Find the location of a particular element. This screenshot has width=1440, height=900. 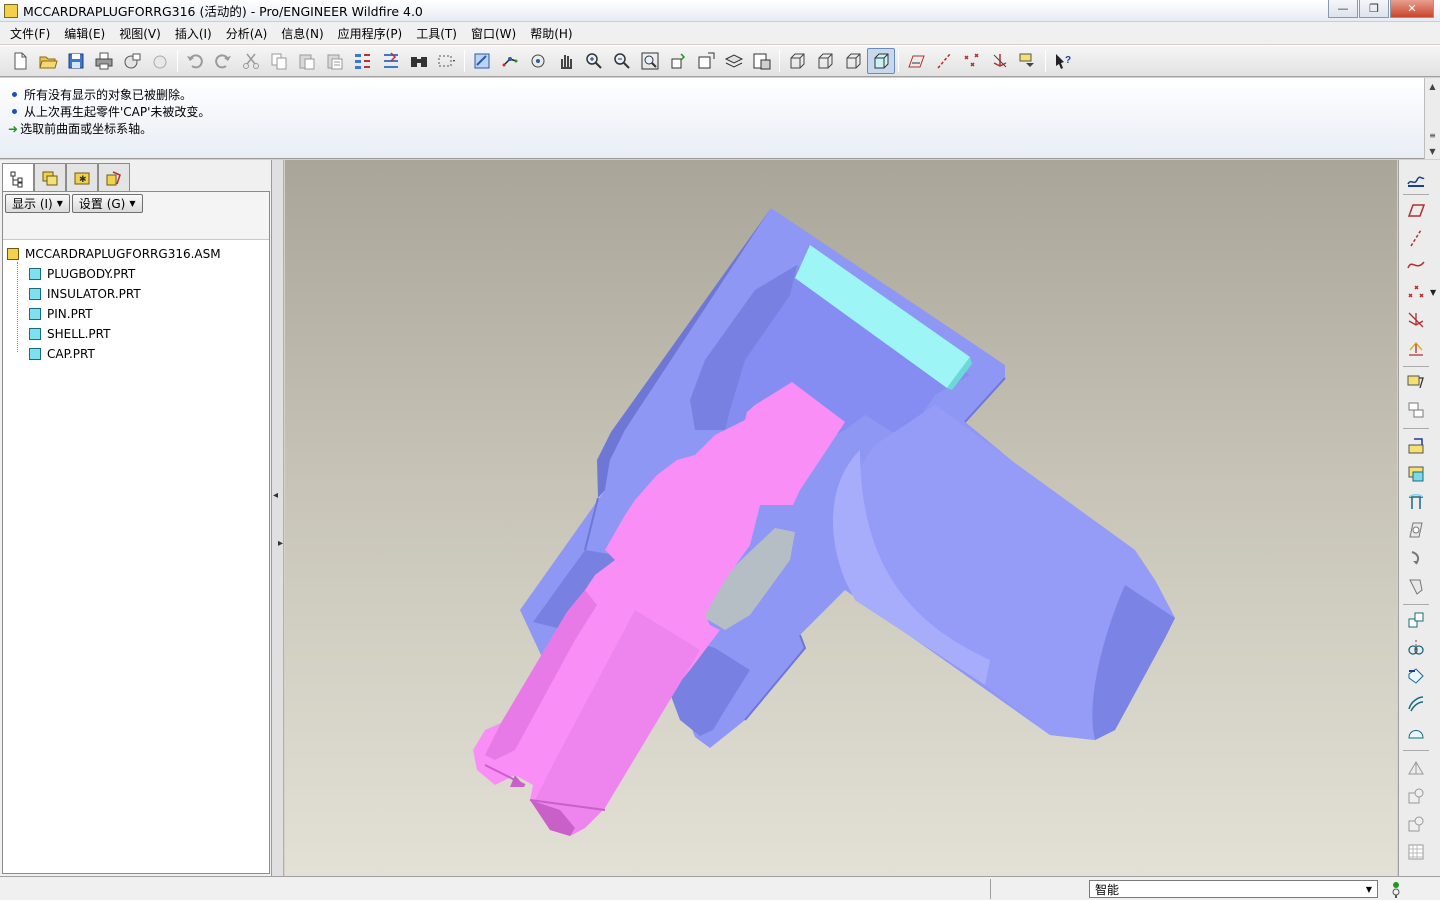

move-icon is located at coordinates (1416, 620).